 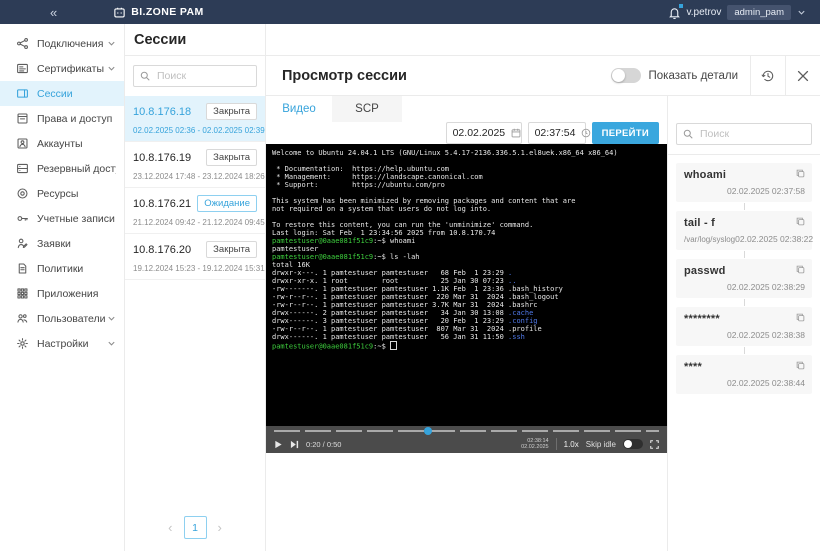 I want to click on player-progress-dot, so click(x=428, y=431).